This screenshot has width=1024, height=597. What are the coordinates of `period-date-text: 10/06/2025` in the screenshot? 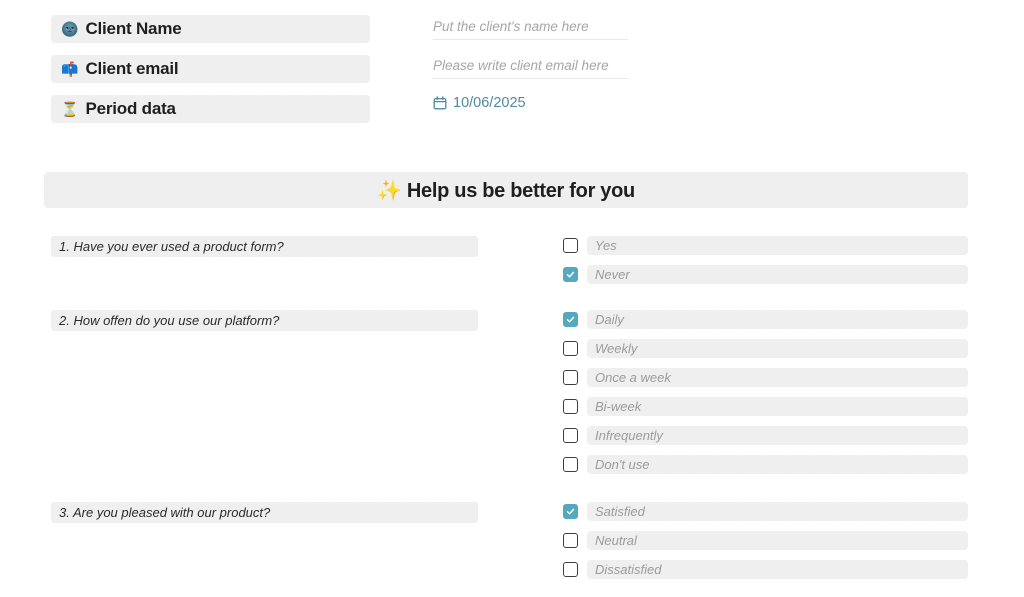 It's located at (489, 103).